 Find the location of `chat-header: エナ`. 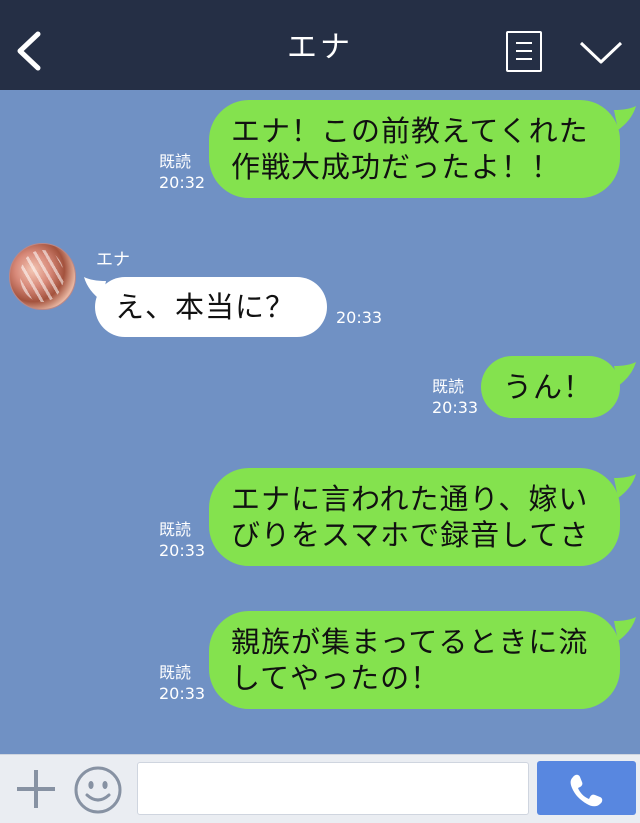

chat-header: エナ is located at coordinates (320, 45).